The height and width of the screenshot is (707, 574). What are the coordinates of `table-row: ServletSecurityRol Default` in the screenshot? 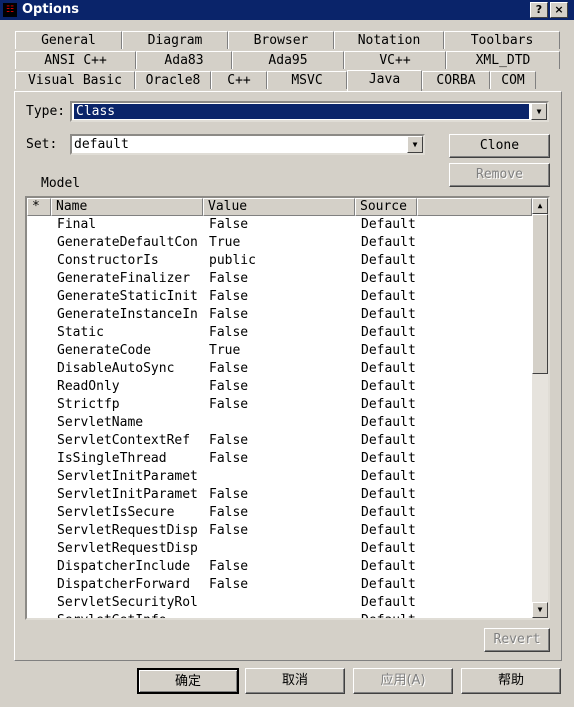 It's located at (279, 603).